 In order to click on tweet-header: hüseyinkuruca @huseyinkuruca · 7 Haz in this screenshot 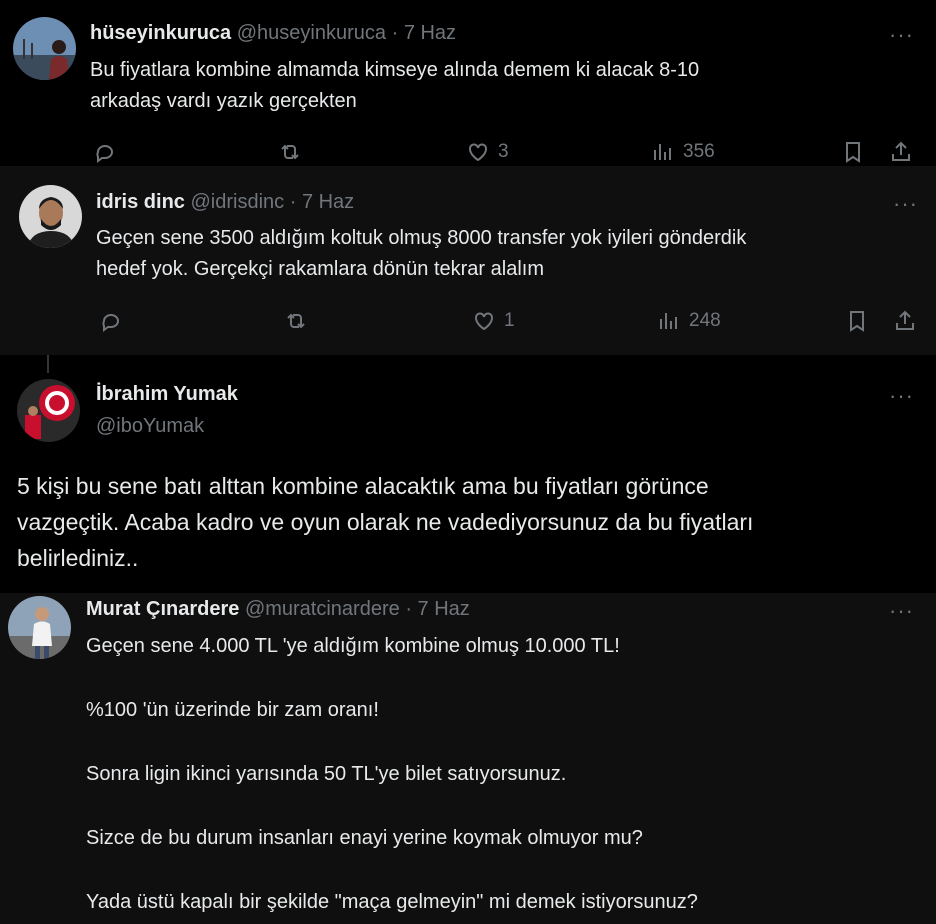, I will do `click(273, 33)`.